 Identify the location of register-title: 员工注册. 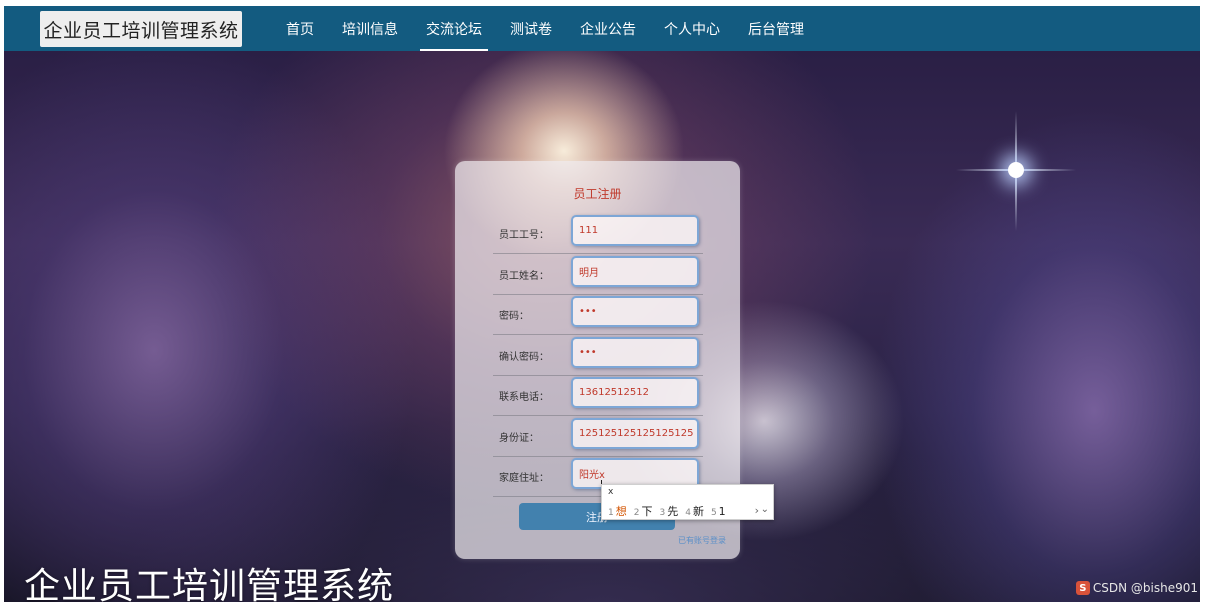
(597, 194).